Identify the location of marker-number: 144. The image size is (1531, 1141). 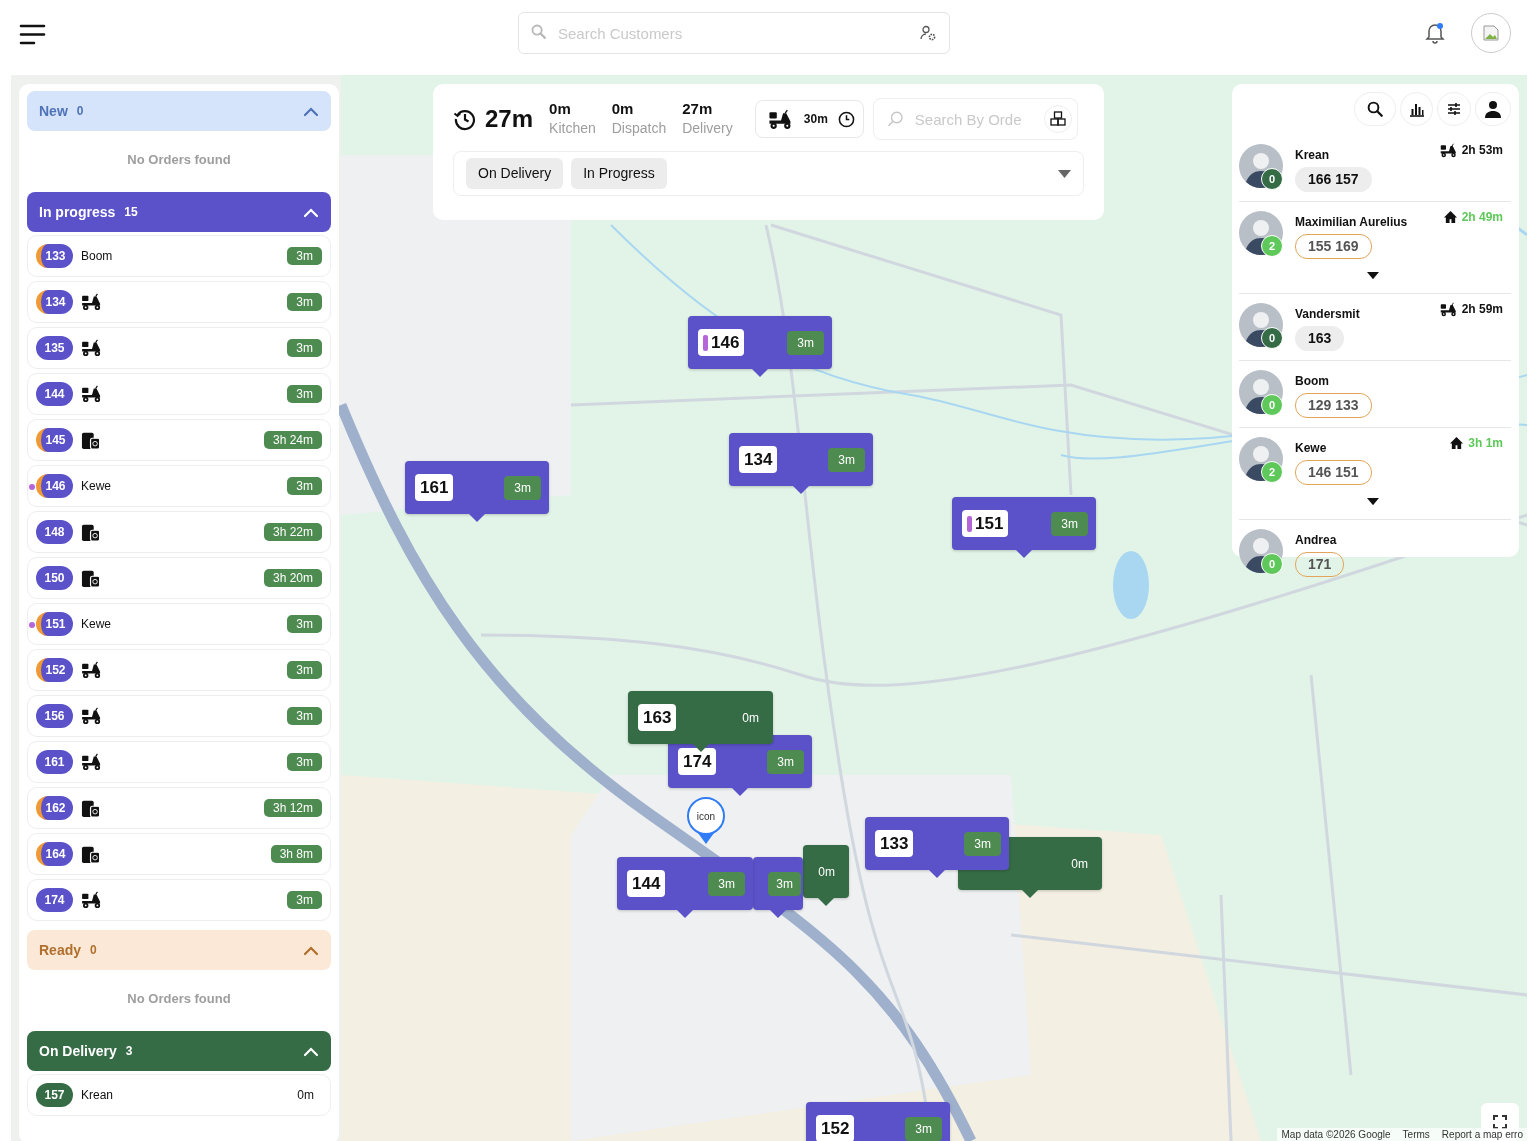
(646, 883).